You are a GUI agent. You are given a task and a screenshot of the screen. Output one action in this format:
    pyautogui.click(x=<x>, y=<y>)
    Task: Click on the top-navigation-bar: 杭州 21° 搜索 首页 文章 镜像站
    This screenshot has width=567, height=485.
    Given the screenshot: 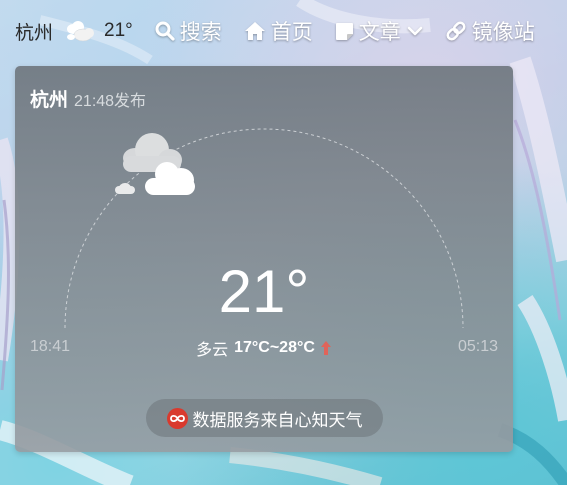 What is the action you would take?
    pyautogui.click(x=283, y=31)
    